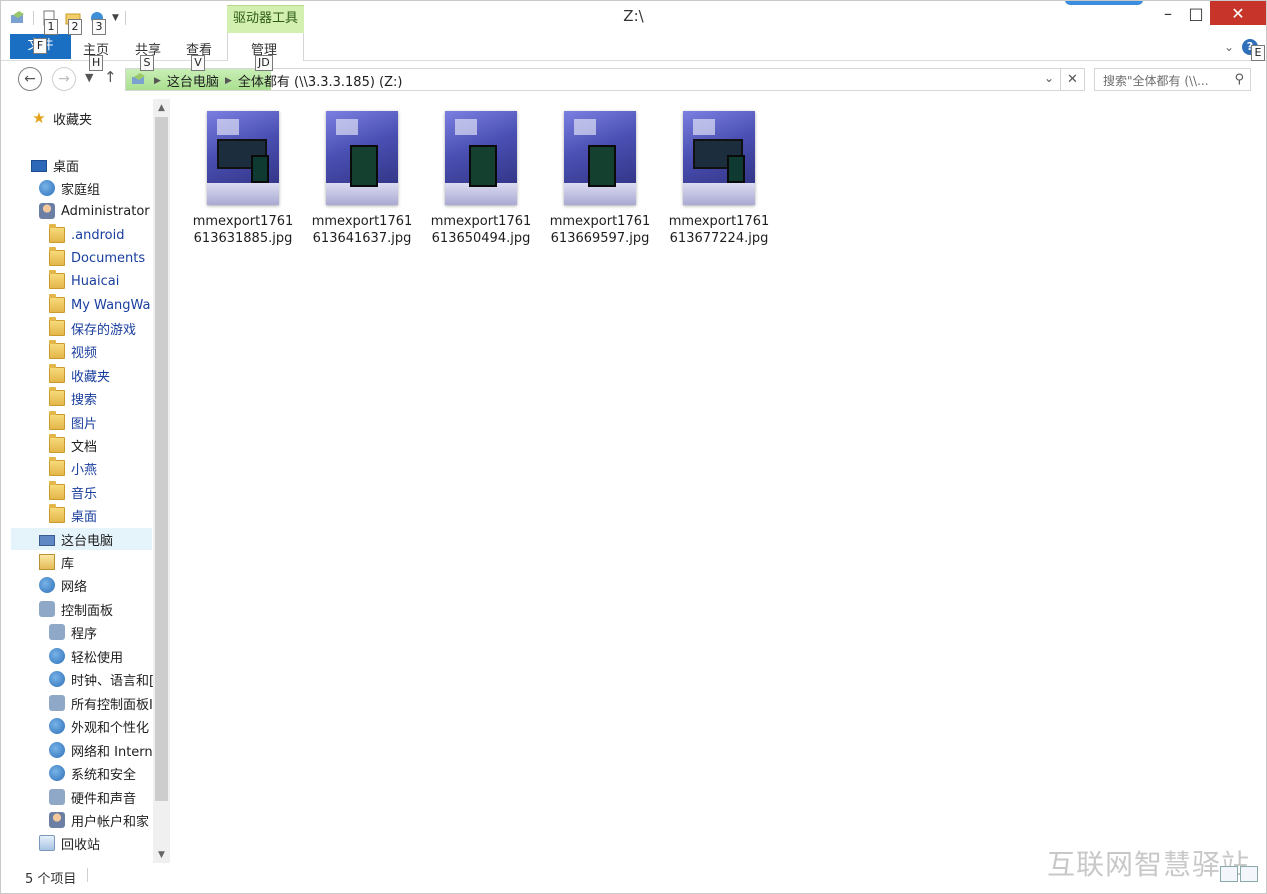 The width and height of the screenshot is (1267, 894). I want to click on nav-item: 图片, so click(49, 422).